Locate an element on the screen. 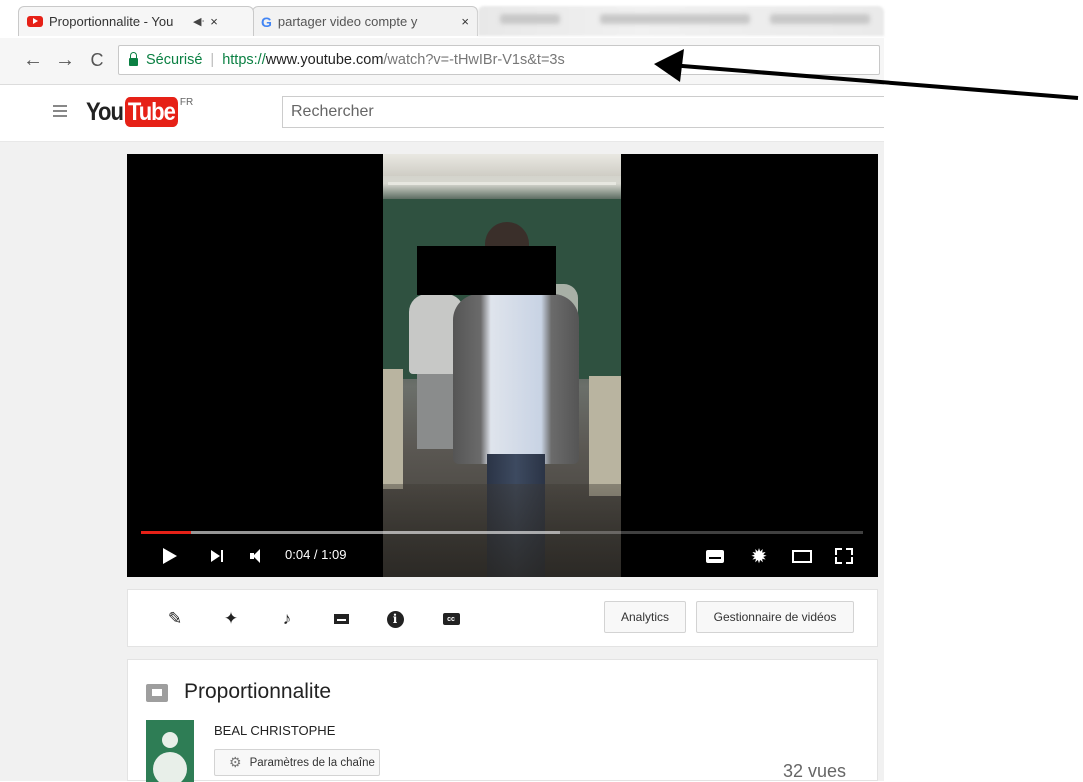 The image size is (1083, 782). volume-icon is located at coordinates (255, 556).